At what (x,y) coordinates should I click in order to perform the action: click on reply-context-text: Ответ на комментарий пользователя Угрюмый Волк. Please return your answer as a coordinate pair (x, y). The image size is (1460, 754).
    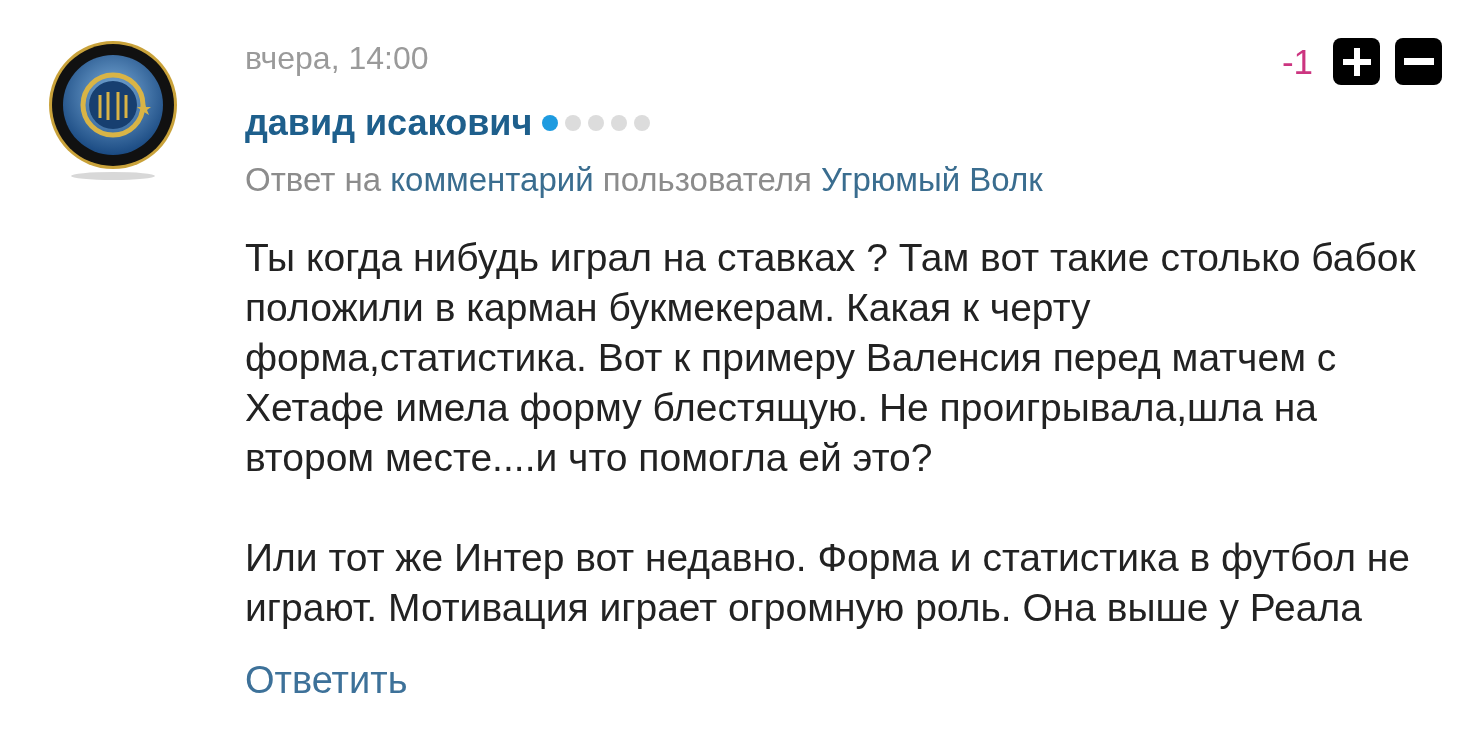
    Looking at the image, I should click on (644, 180).